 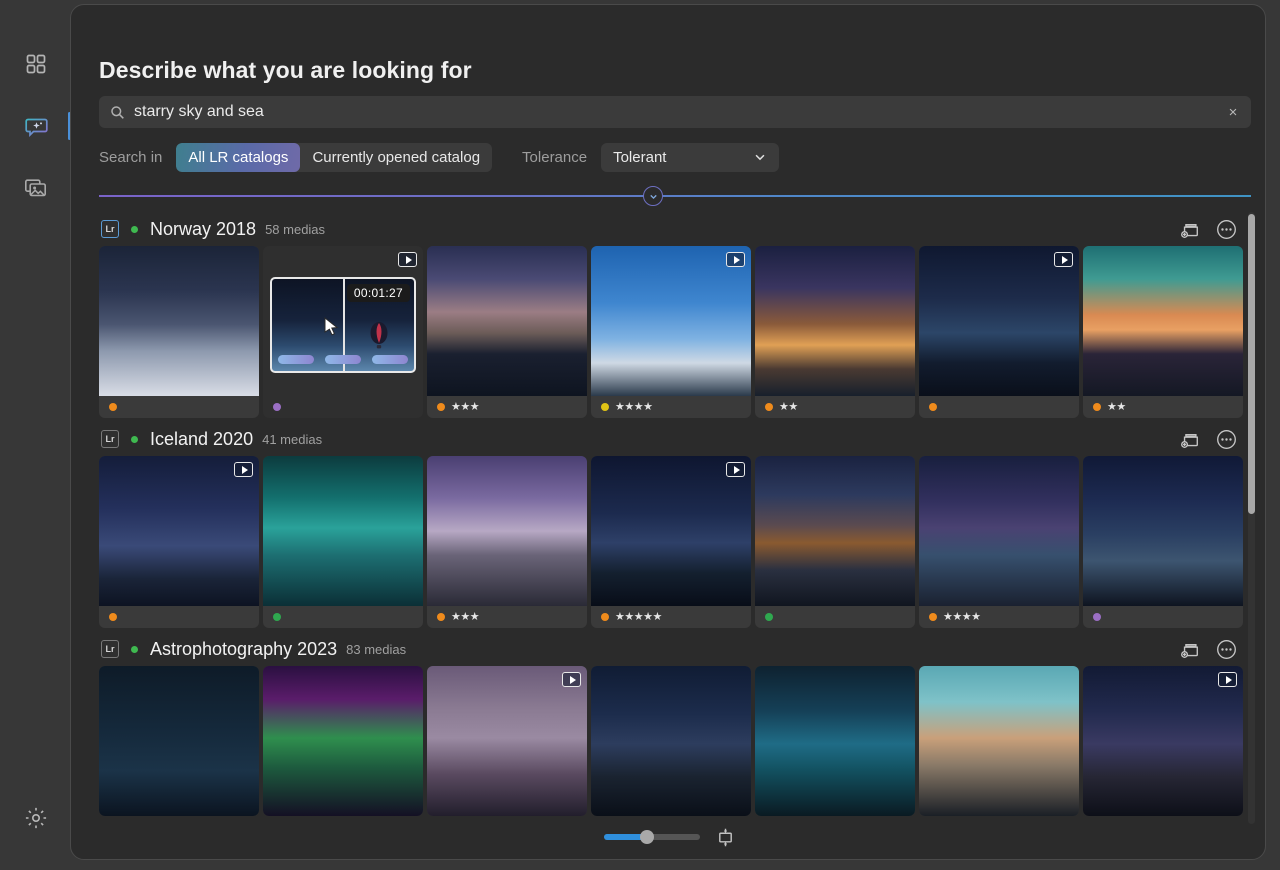 What do you see at coordinates (1251, 364) in the screenshot?
I see `scrollbar-thumb` at bounding box center [1251, 364].